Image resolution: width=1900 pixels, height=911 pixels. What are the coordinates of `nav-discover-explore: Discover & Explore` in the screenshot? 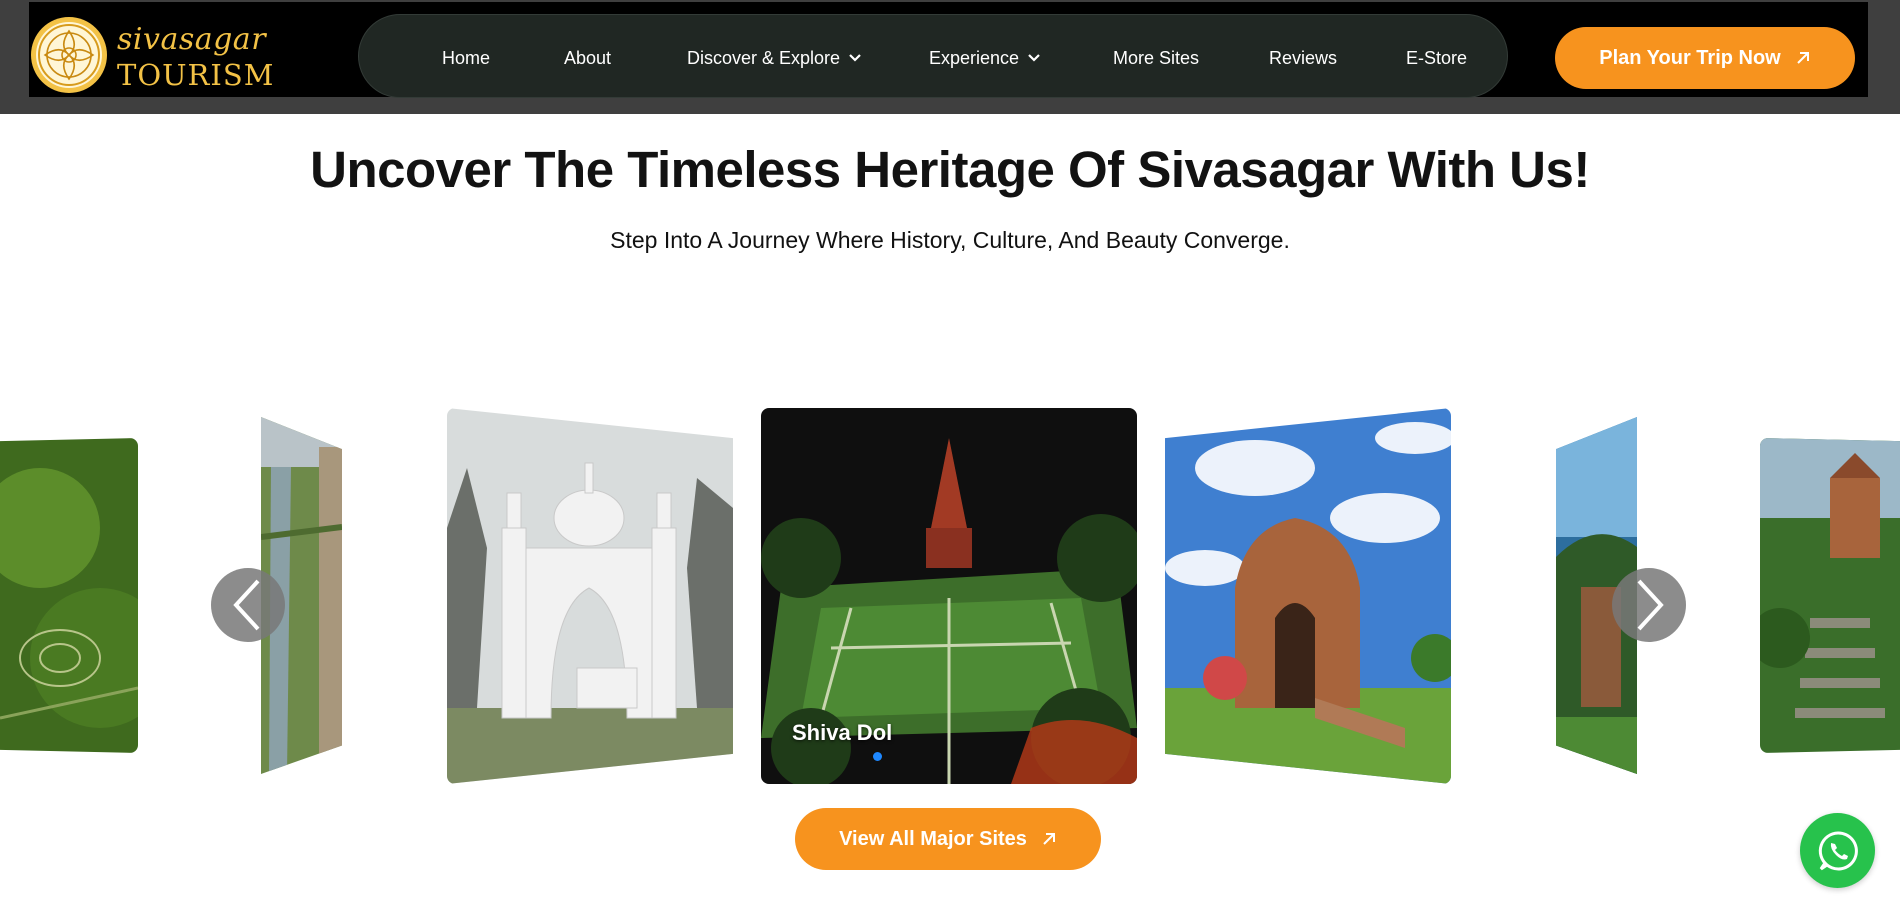 It's located at (774, 58).